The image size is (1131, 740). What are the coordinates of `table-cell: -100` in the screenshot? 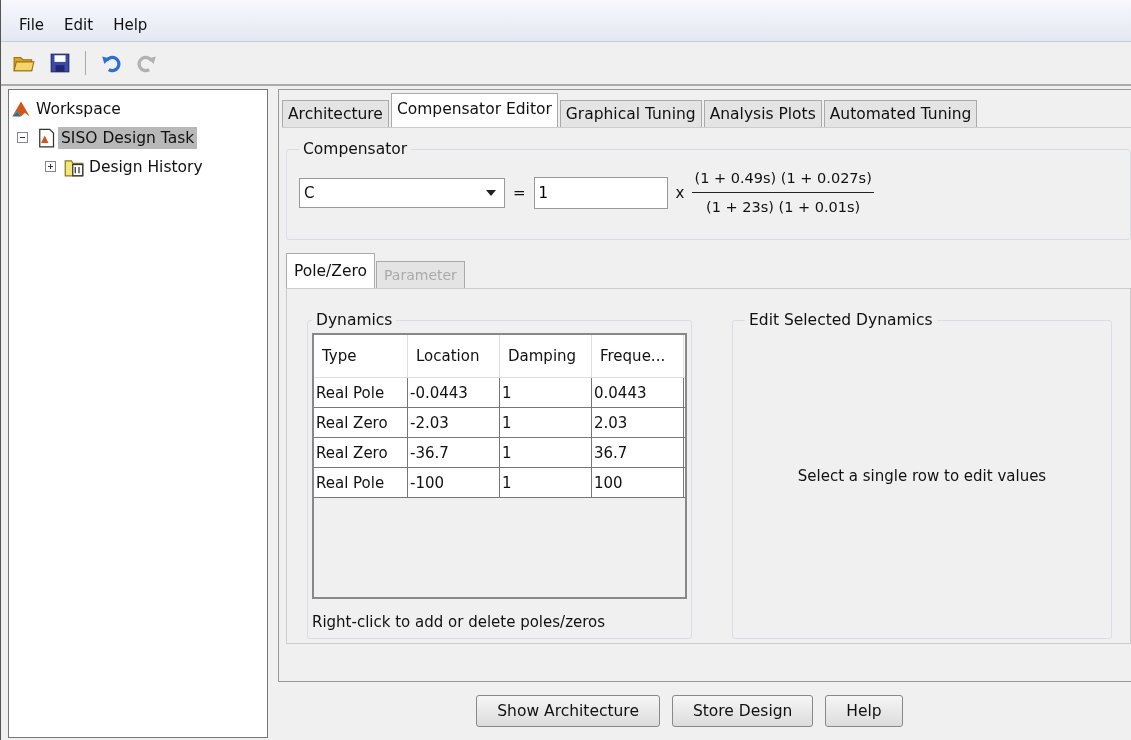 It's located at (454, 482).